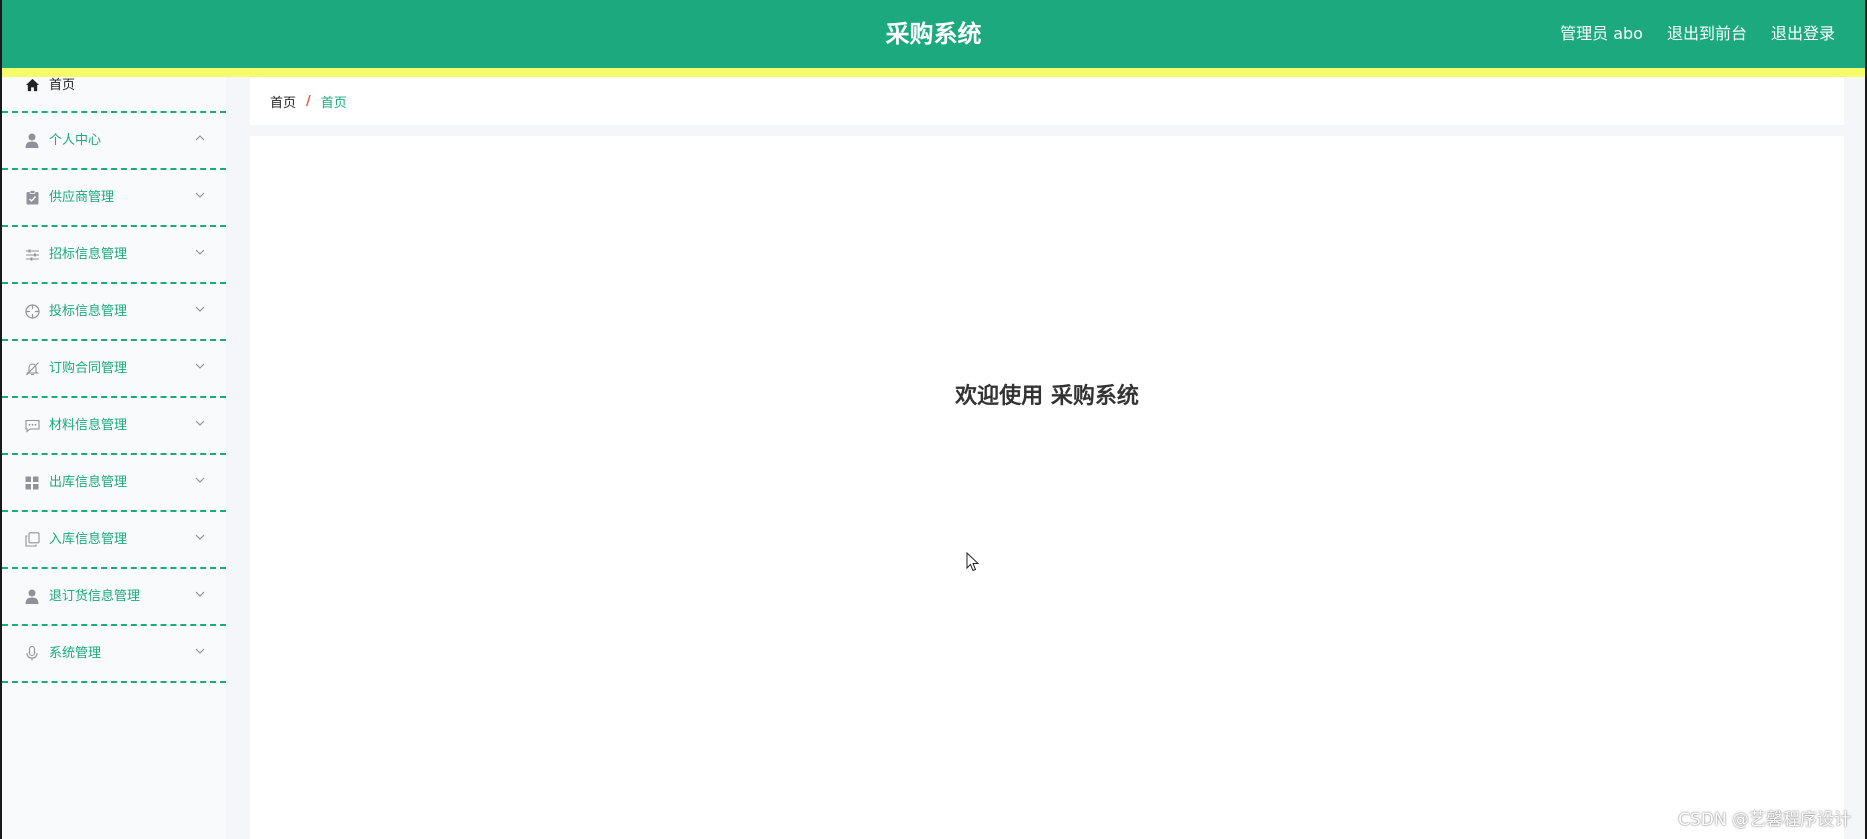  What do you see at coordinates (32, 85) in the screenshot?
I see `home-icon` at bounding box center [32, 85].